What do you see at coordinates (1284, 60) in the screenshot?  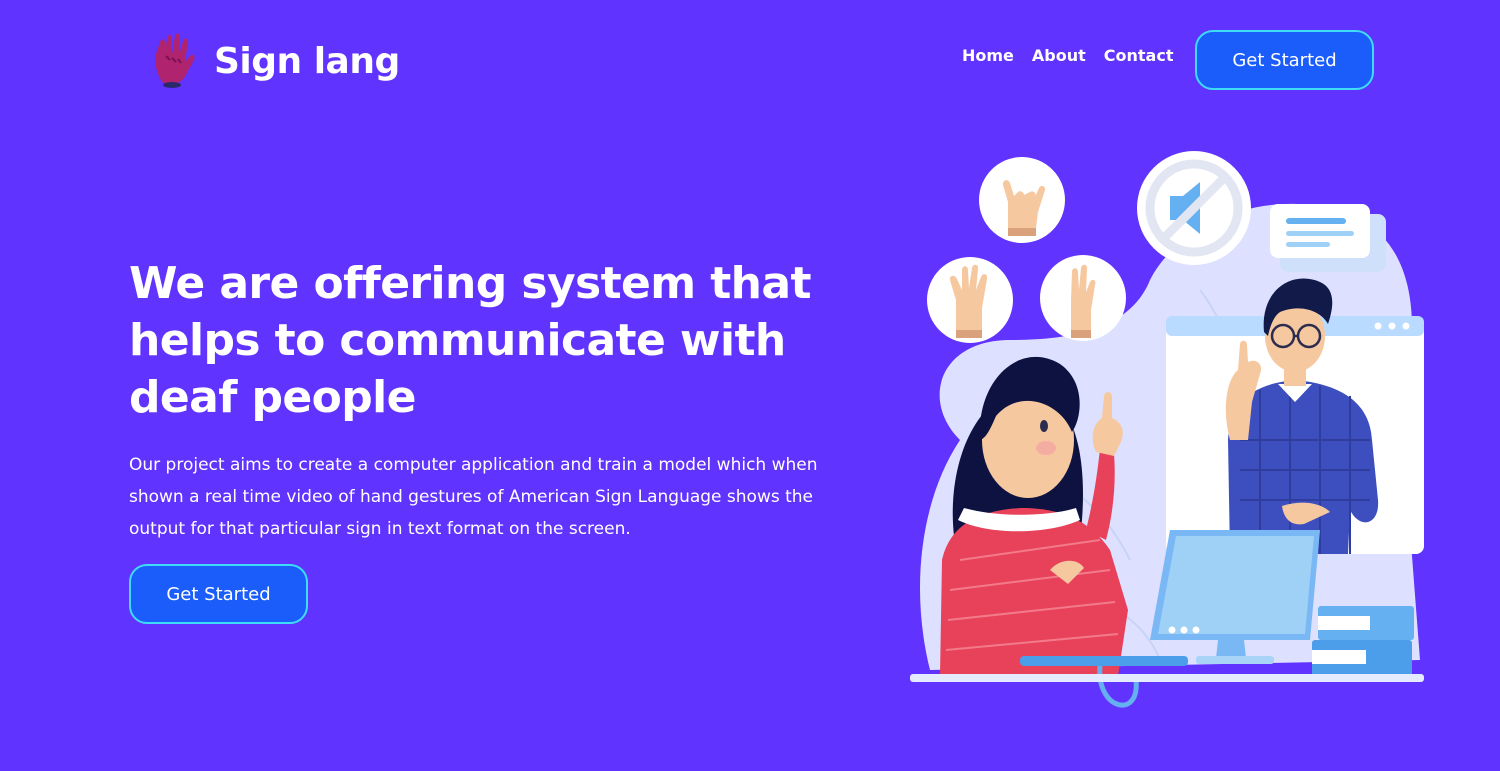 I see `nav-get-started-button: Get Started` at bounding box center [1284, 60].